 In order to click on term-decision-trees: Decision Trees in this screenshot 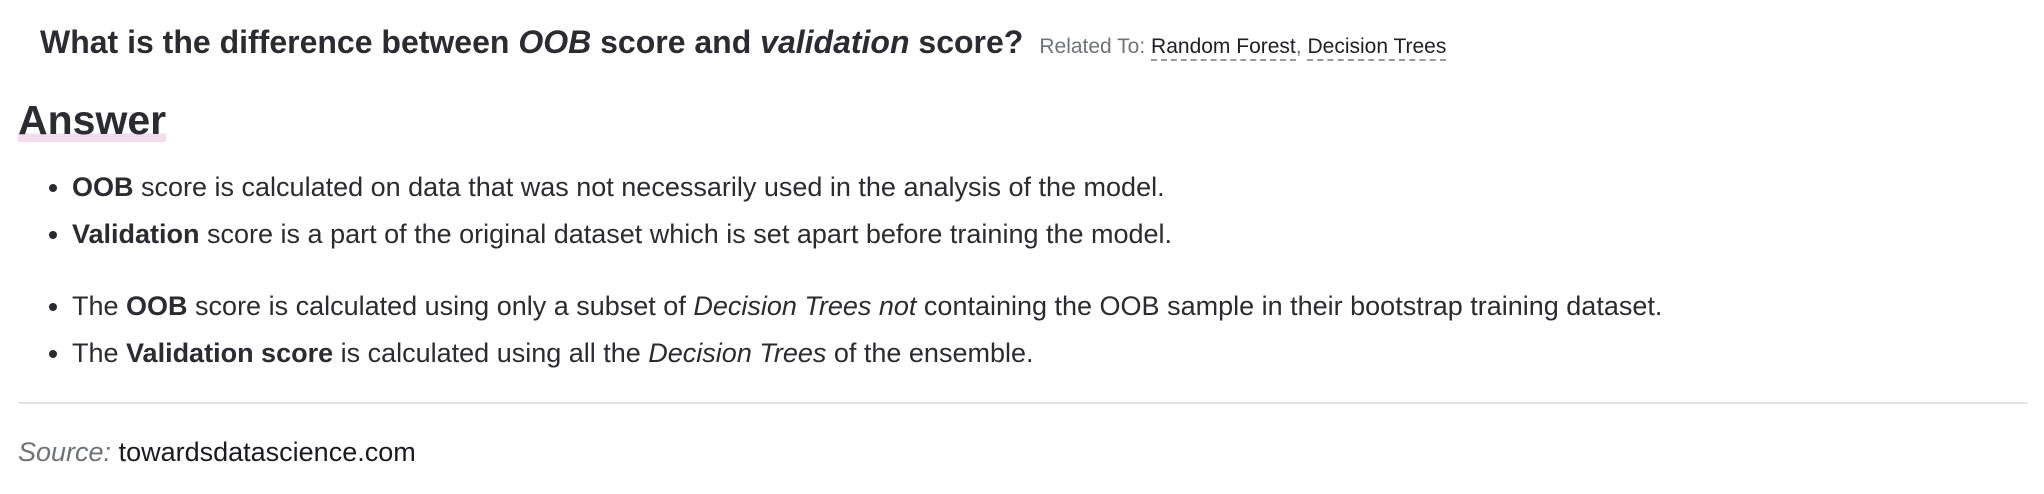, I will do `click(737, 353)`.